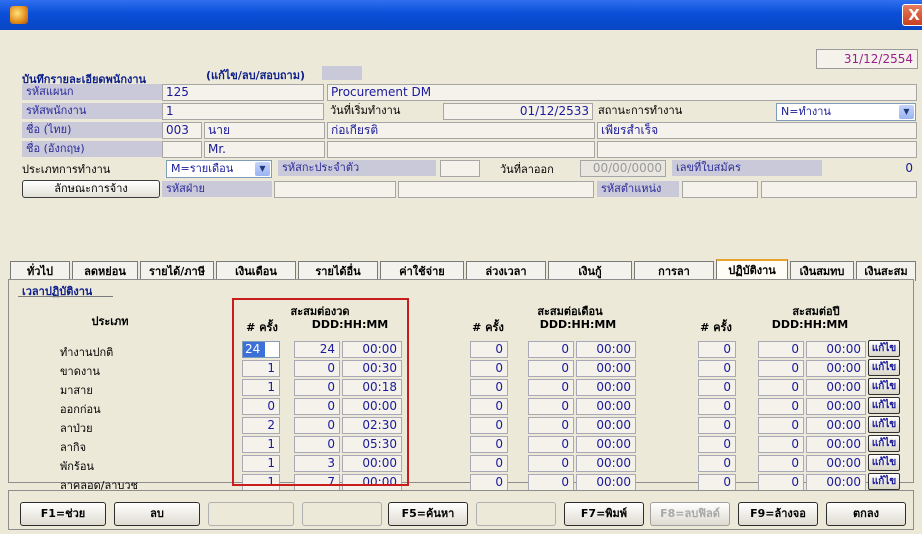 Image resolution: width=922 pixels, height=534 pixels. What do you see at coordinates (256, 271) in the screenshot?
I see `tab-salary: เงินเดือน` at bounding box center [256, 271].